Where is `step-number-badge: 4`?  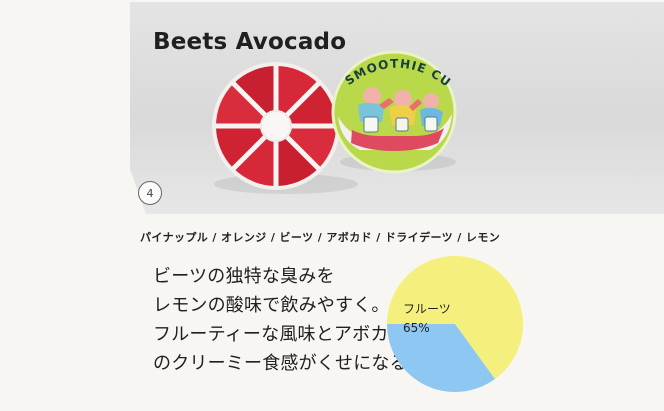
step-number-badge: 4 is located at coordinates (150, 193).